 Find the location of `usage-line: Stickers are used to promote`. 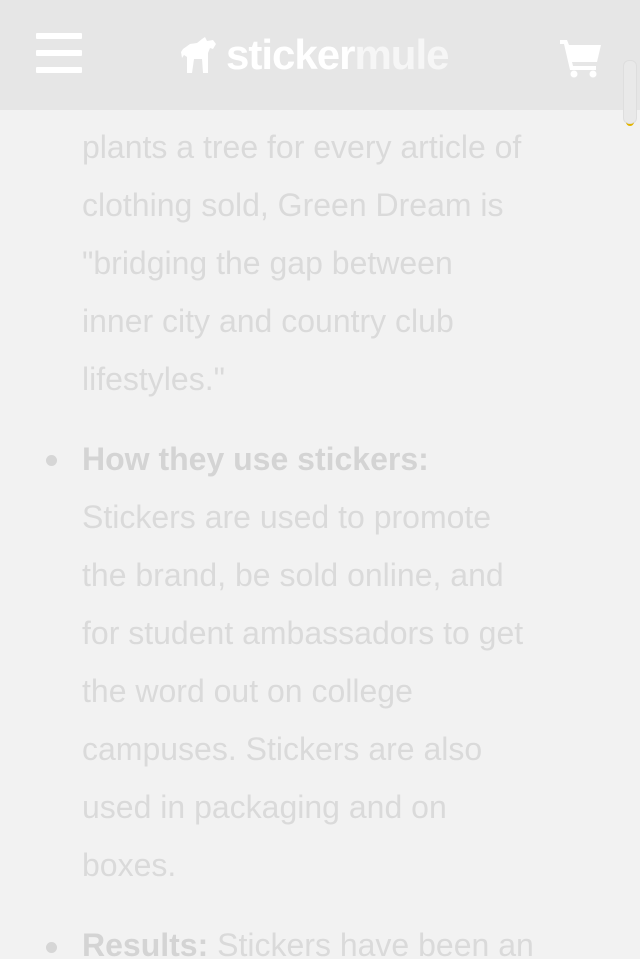

usage-line: Stickers are used to promote is located at coordinates (287, 517).